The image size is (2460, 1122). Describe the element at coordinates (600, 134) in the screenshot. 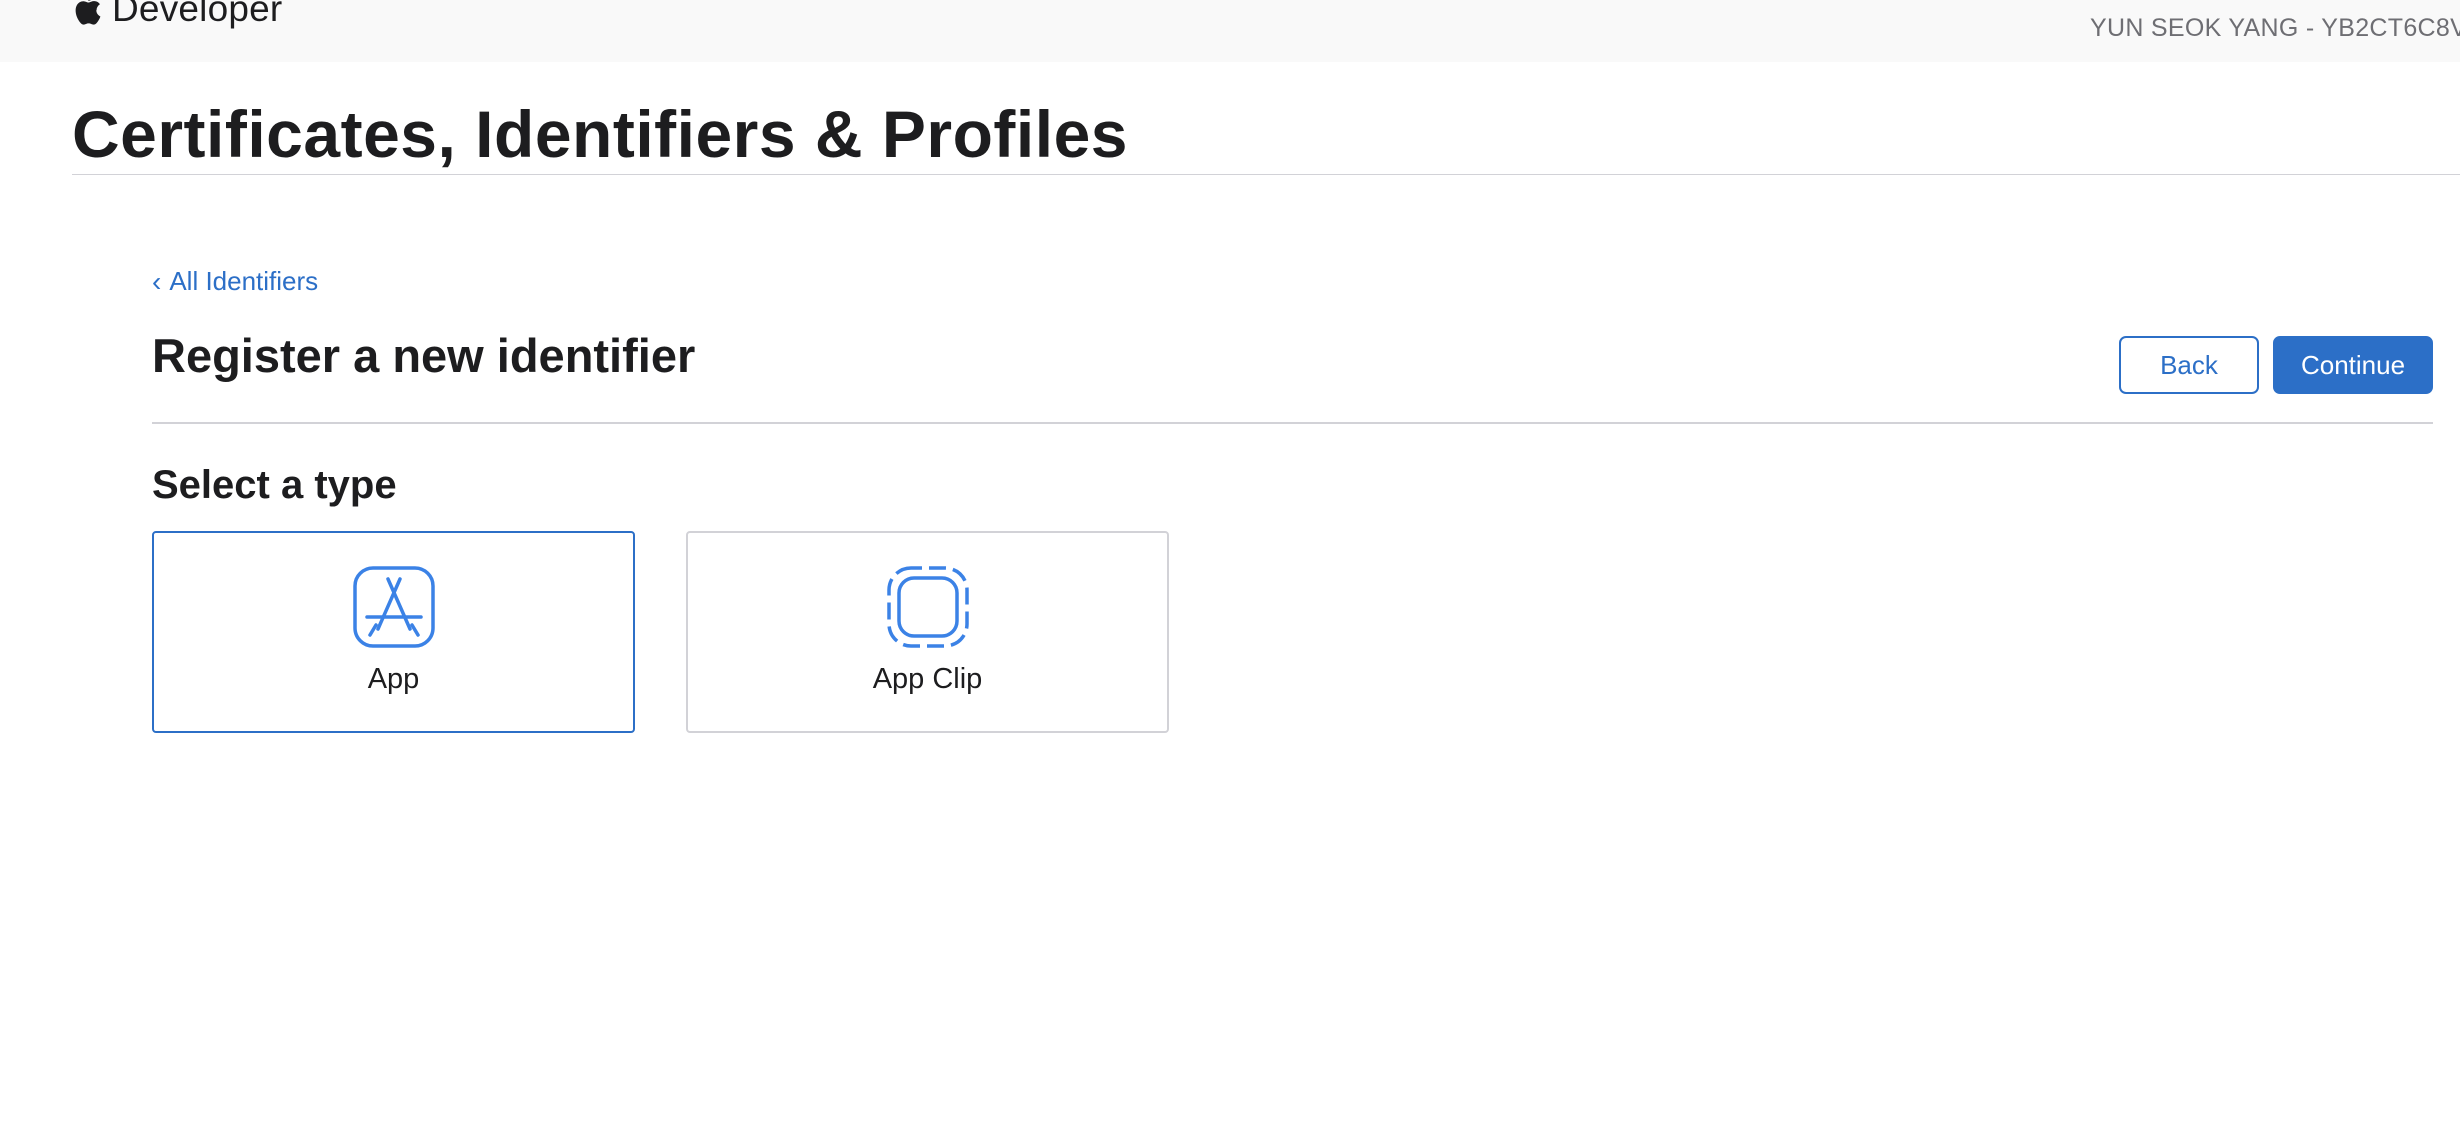

I see `page-title: Certificates, Identifiers & Profiles` at that location.